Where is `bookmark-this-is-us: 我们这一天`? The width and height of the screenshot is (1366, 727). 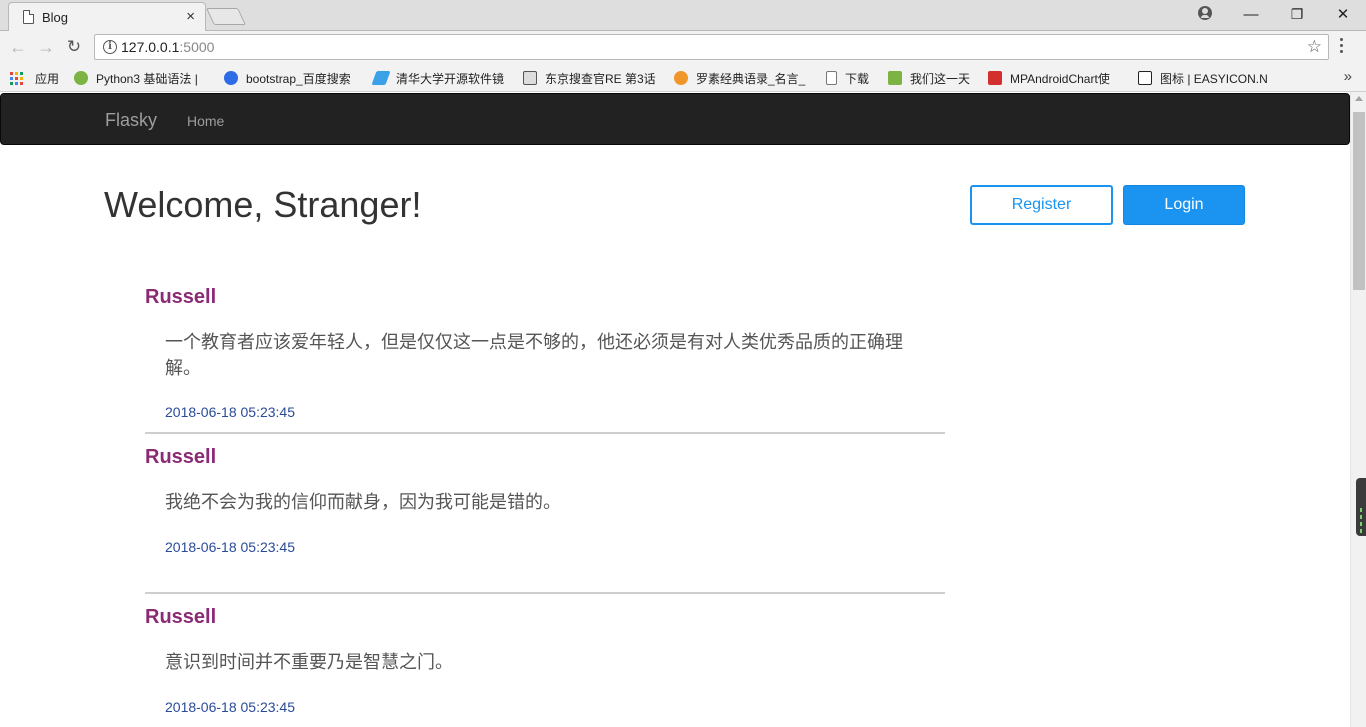
bookmark-this-is-us: 我们这一天 is located at coordinates (929, 78).